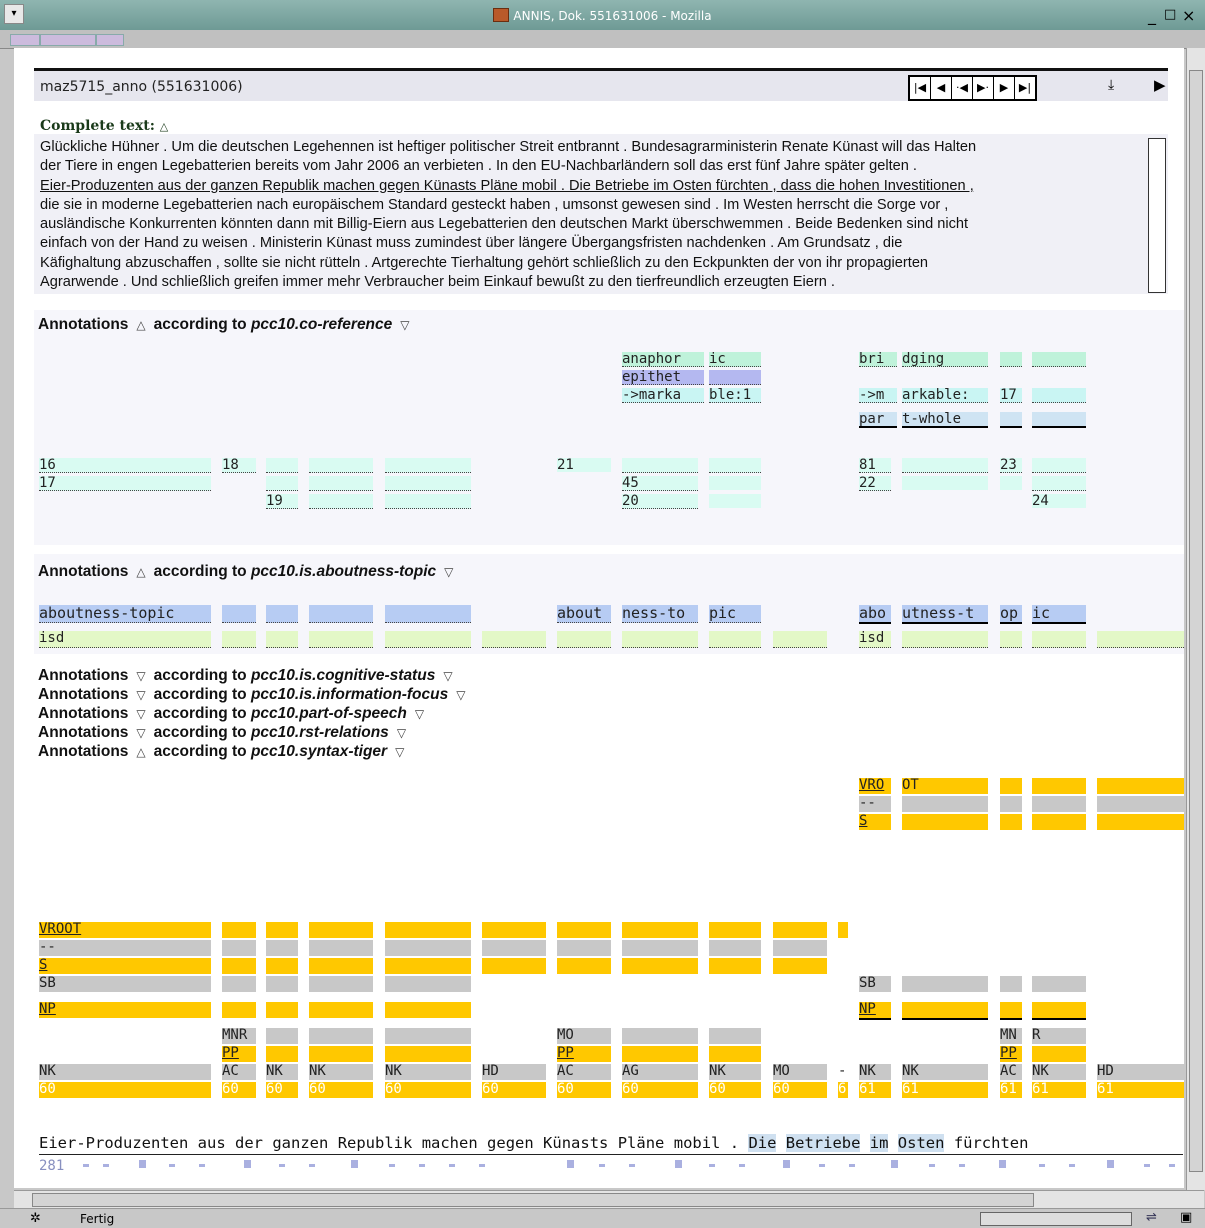 This screenshot has width=1205, height=1228. I want to click on token: gegen, so click(510, 1143).